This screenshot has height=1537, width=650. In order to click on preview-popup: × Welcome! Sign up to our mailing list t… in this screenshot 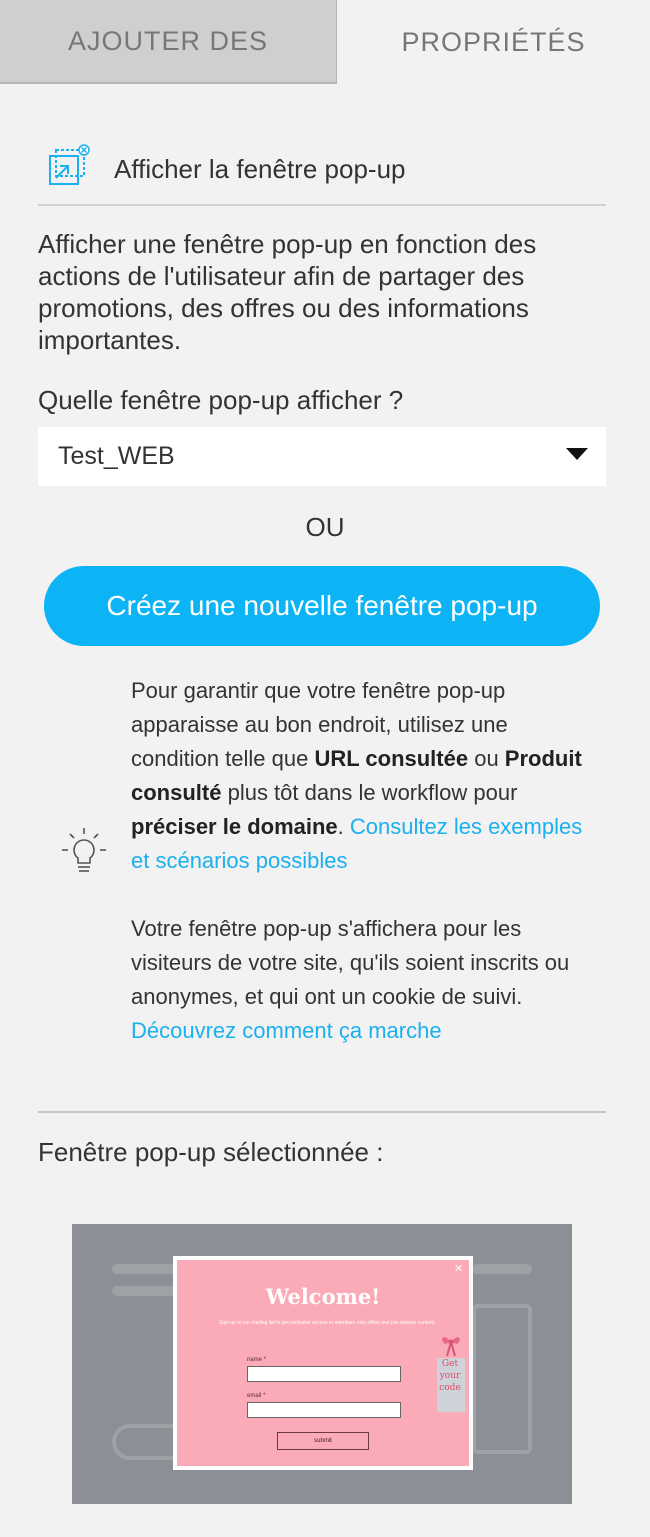, I will do `click(323, 1363)`.